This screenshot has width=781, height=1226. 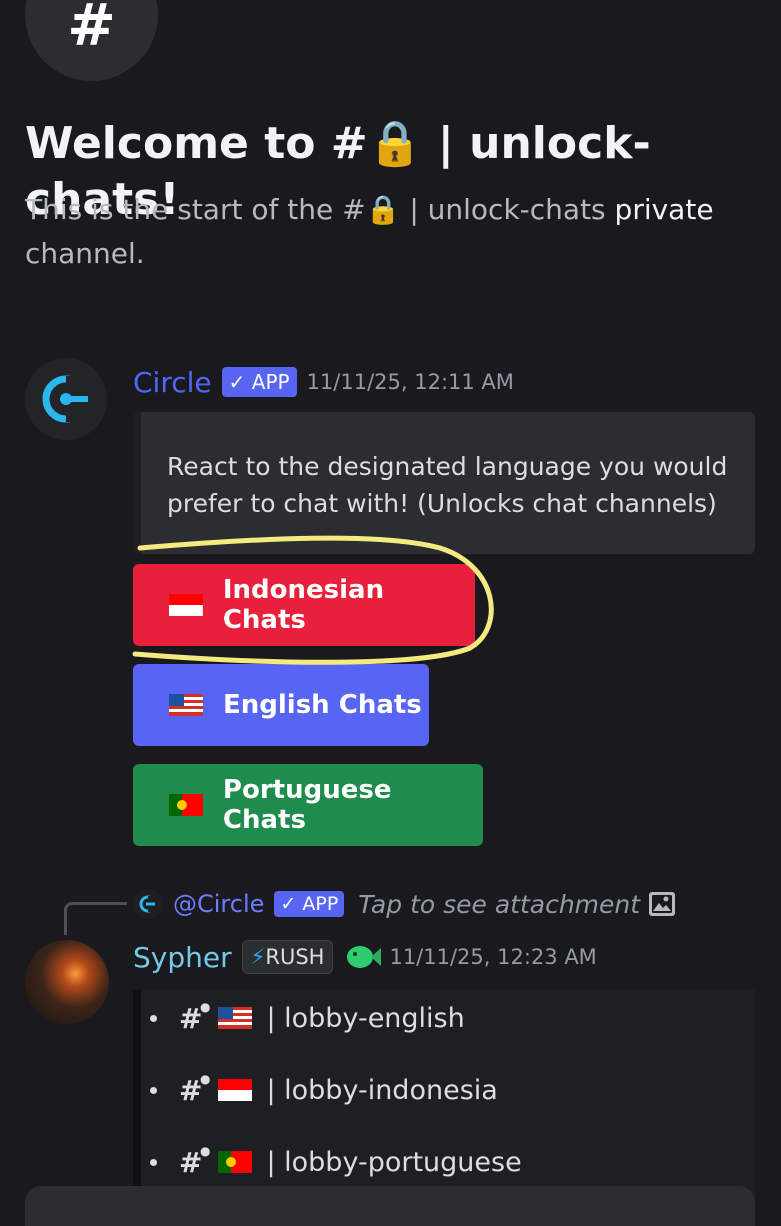 I want to click on message-input-bar, so click(x=390, y=1206).